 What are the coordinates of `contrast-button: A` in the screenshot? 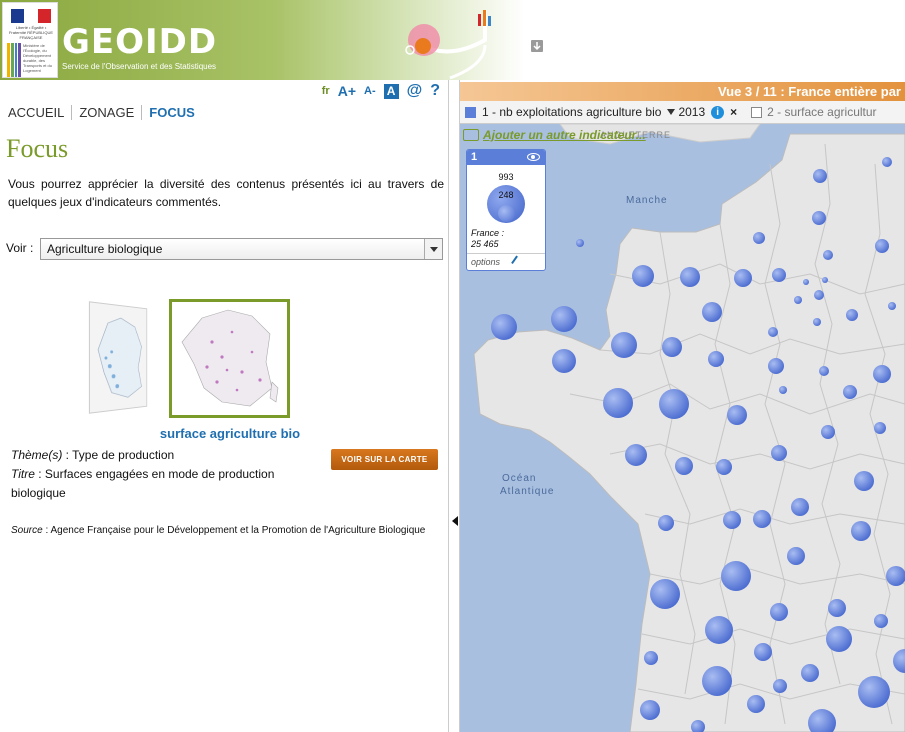 It's located at (391, 91).